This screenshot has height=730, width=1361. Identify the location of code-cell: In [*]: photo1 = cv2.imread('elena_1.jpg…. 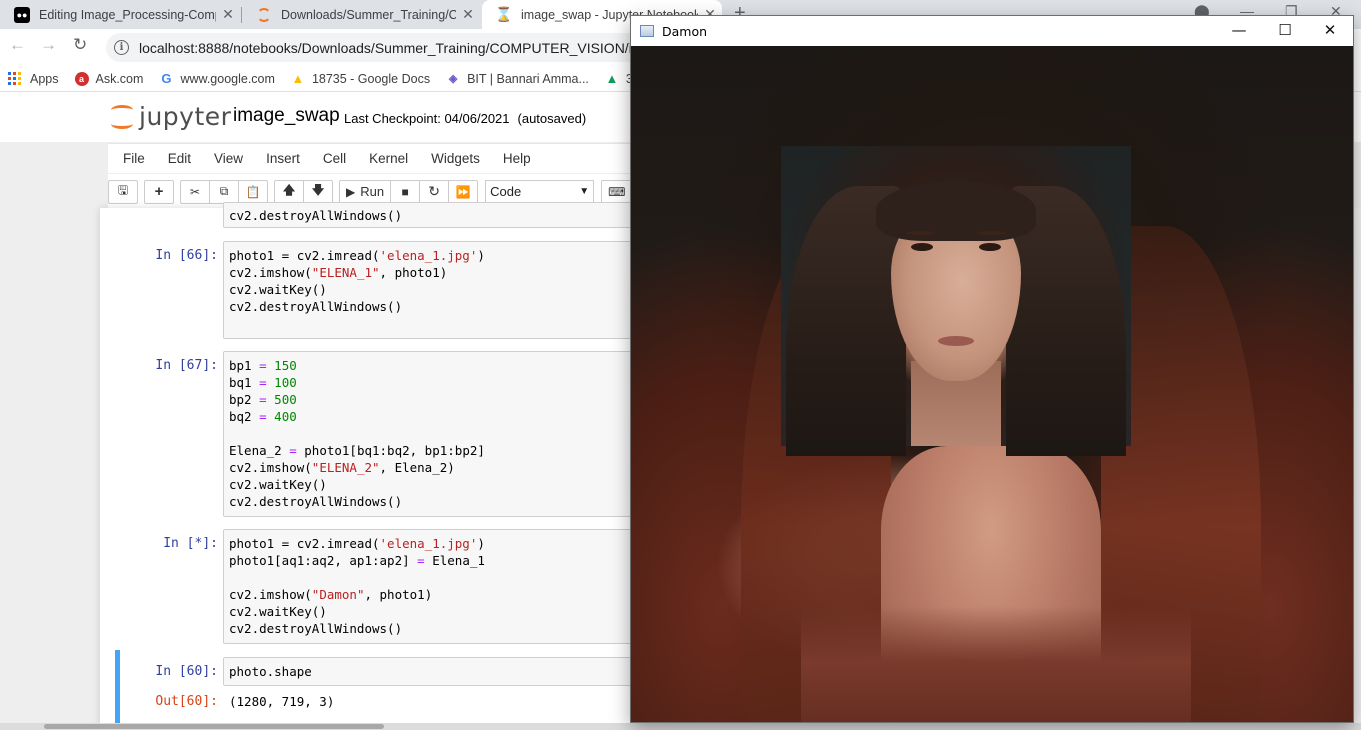
(390, 586).